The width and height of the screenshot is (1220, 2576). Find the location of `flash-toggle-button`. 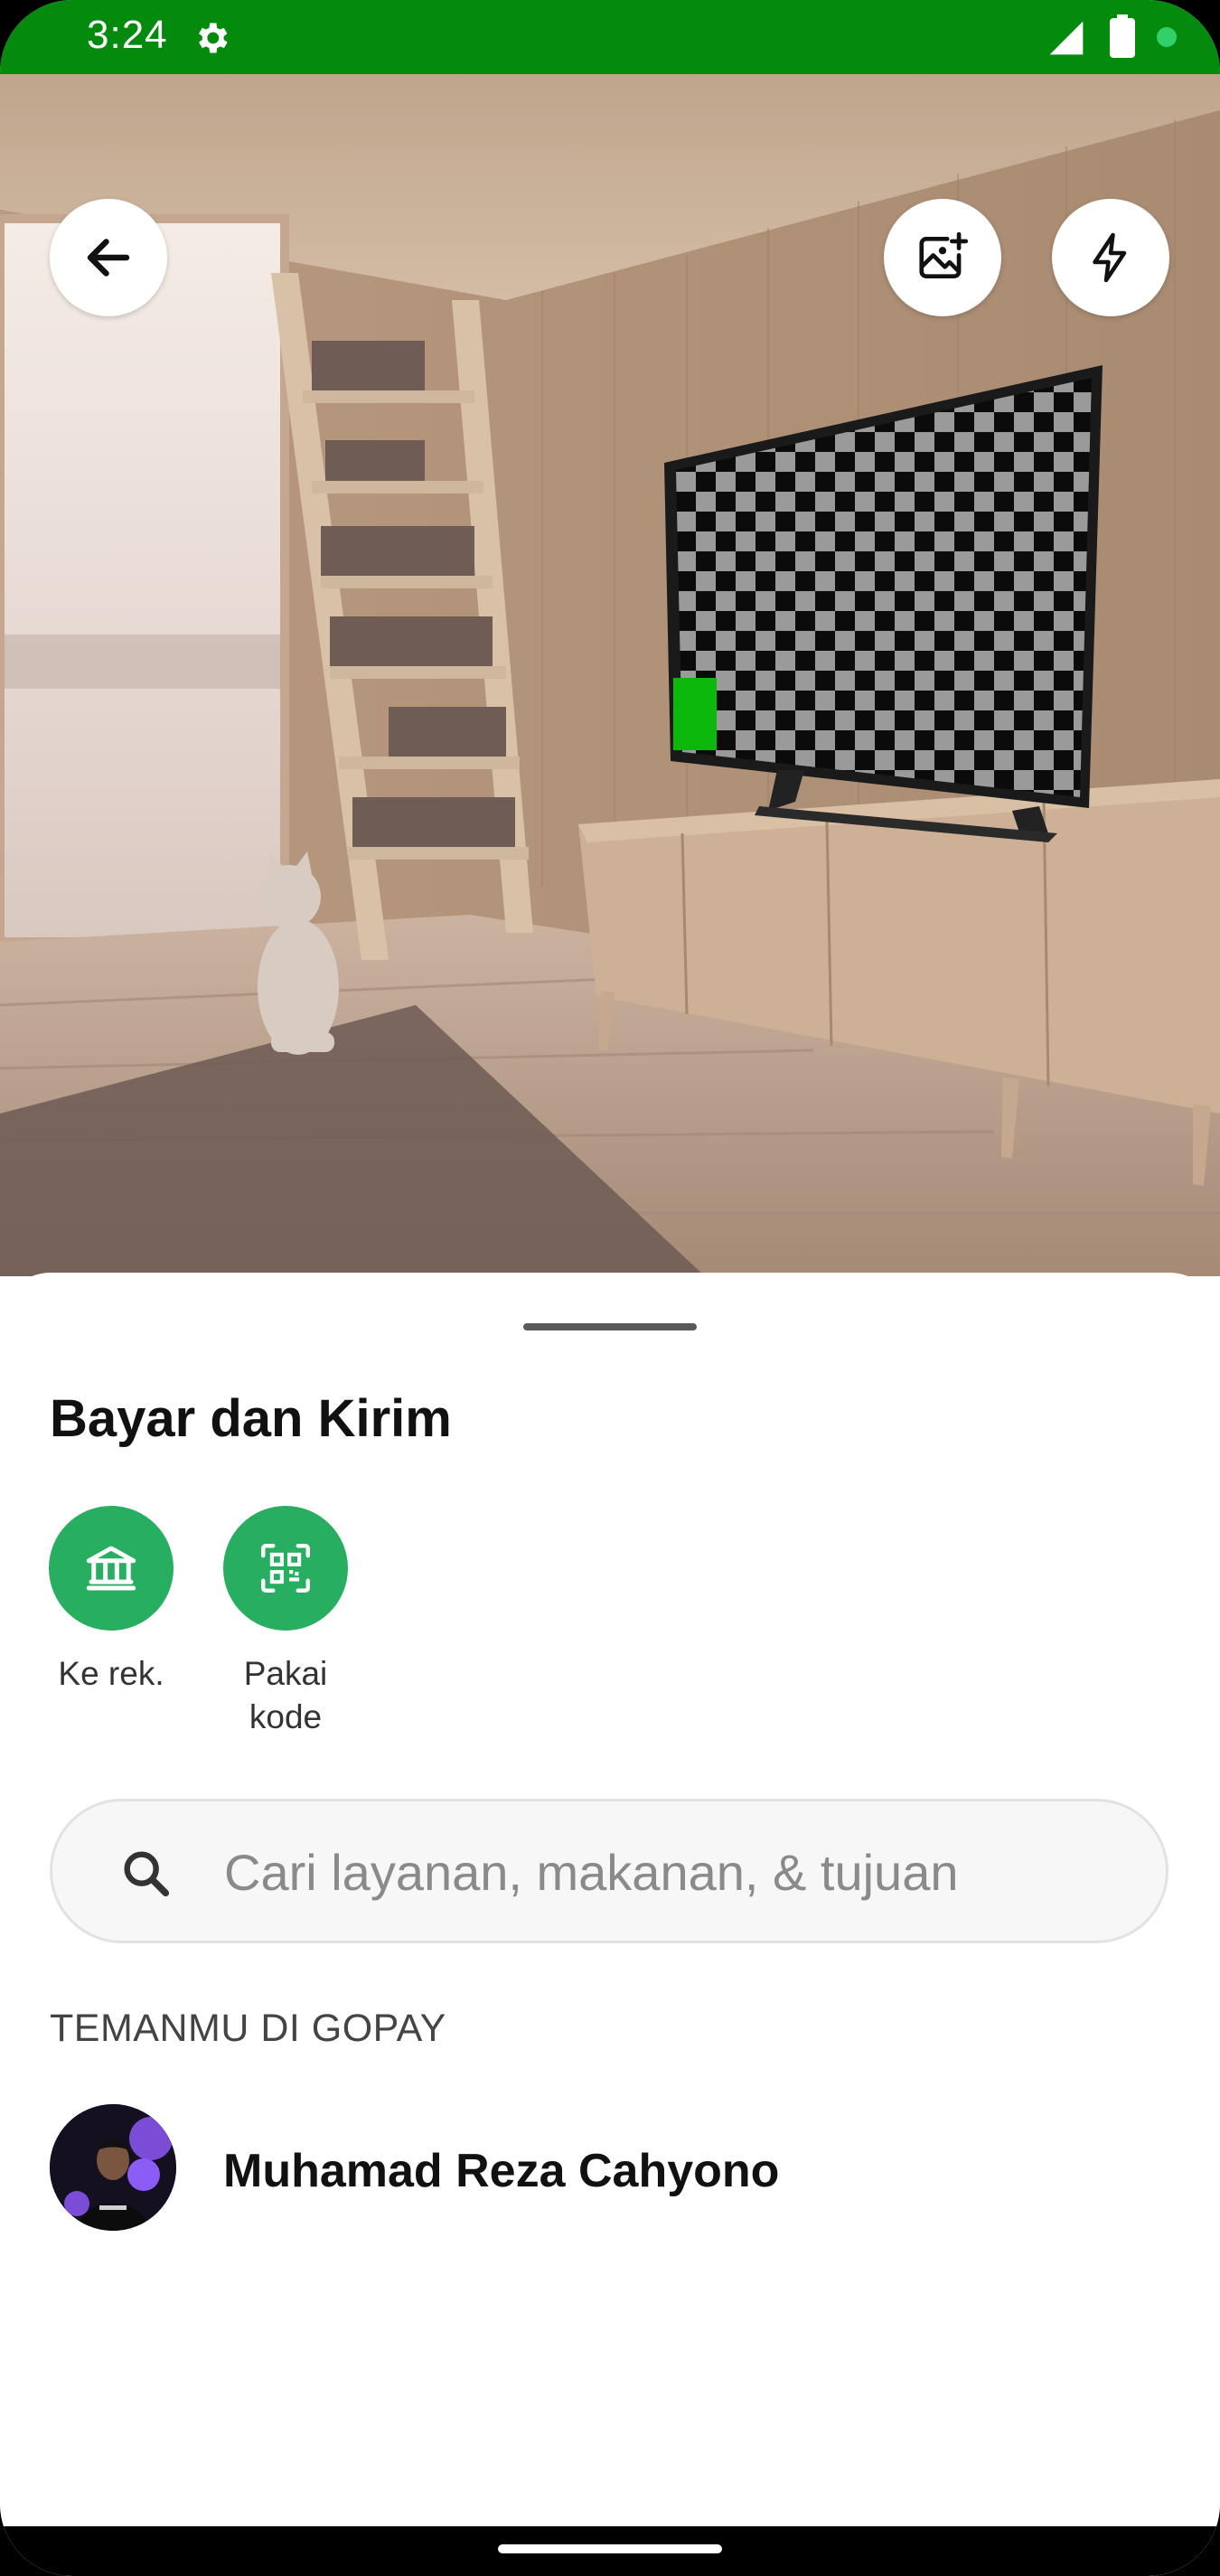

flash-toggle-button is located at coordinates (1110, 258).